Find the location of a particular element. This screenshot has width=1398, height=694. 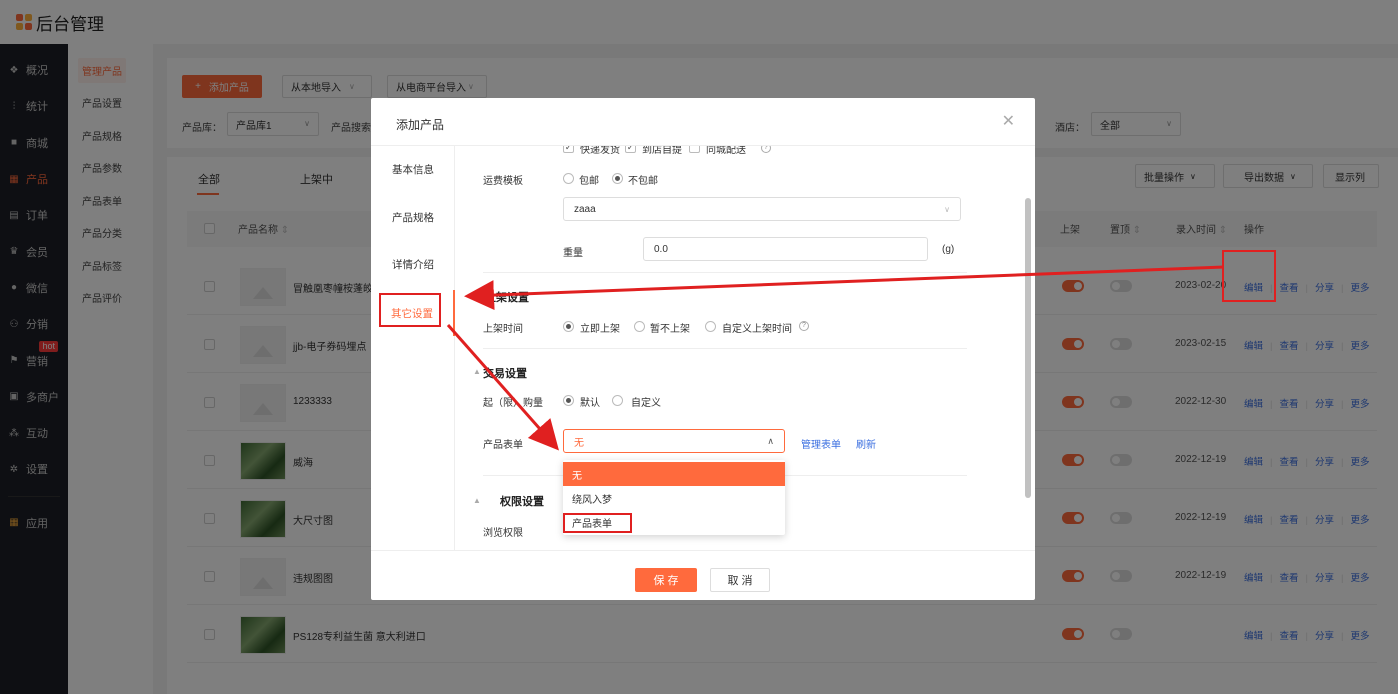

arrow-to-other-settings is located at coordinates (844, 288).